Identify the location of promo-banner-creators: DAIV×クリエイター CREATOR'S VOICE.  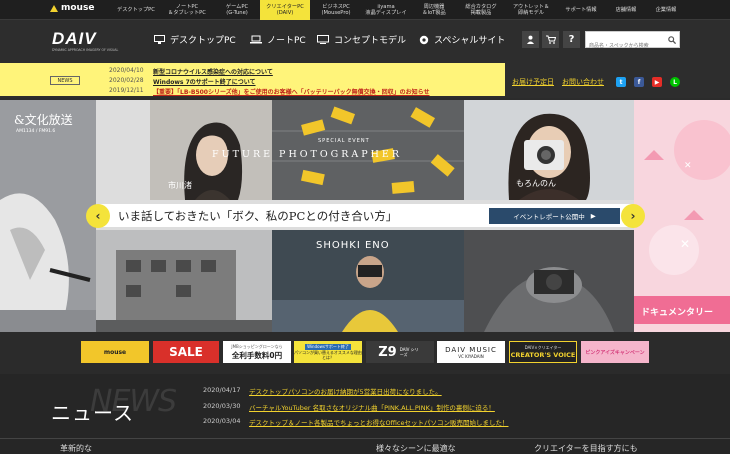
(543, 352).